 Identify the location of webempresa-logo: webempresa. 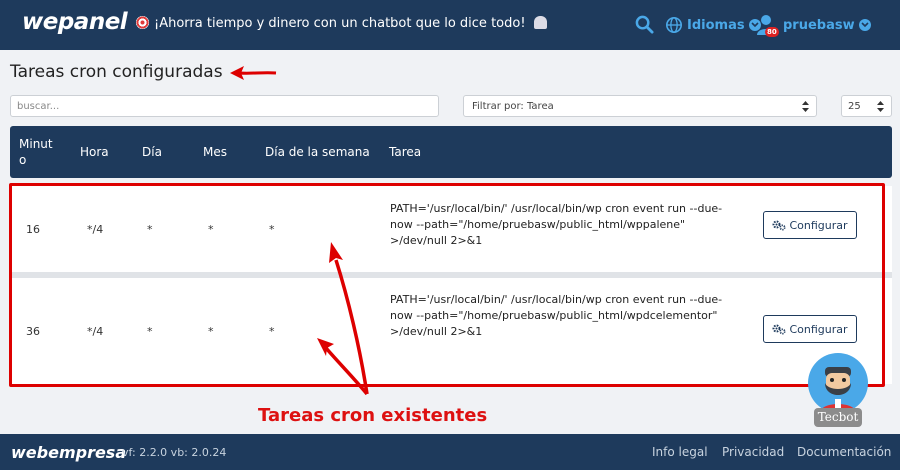
(68, 452).